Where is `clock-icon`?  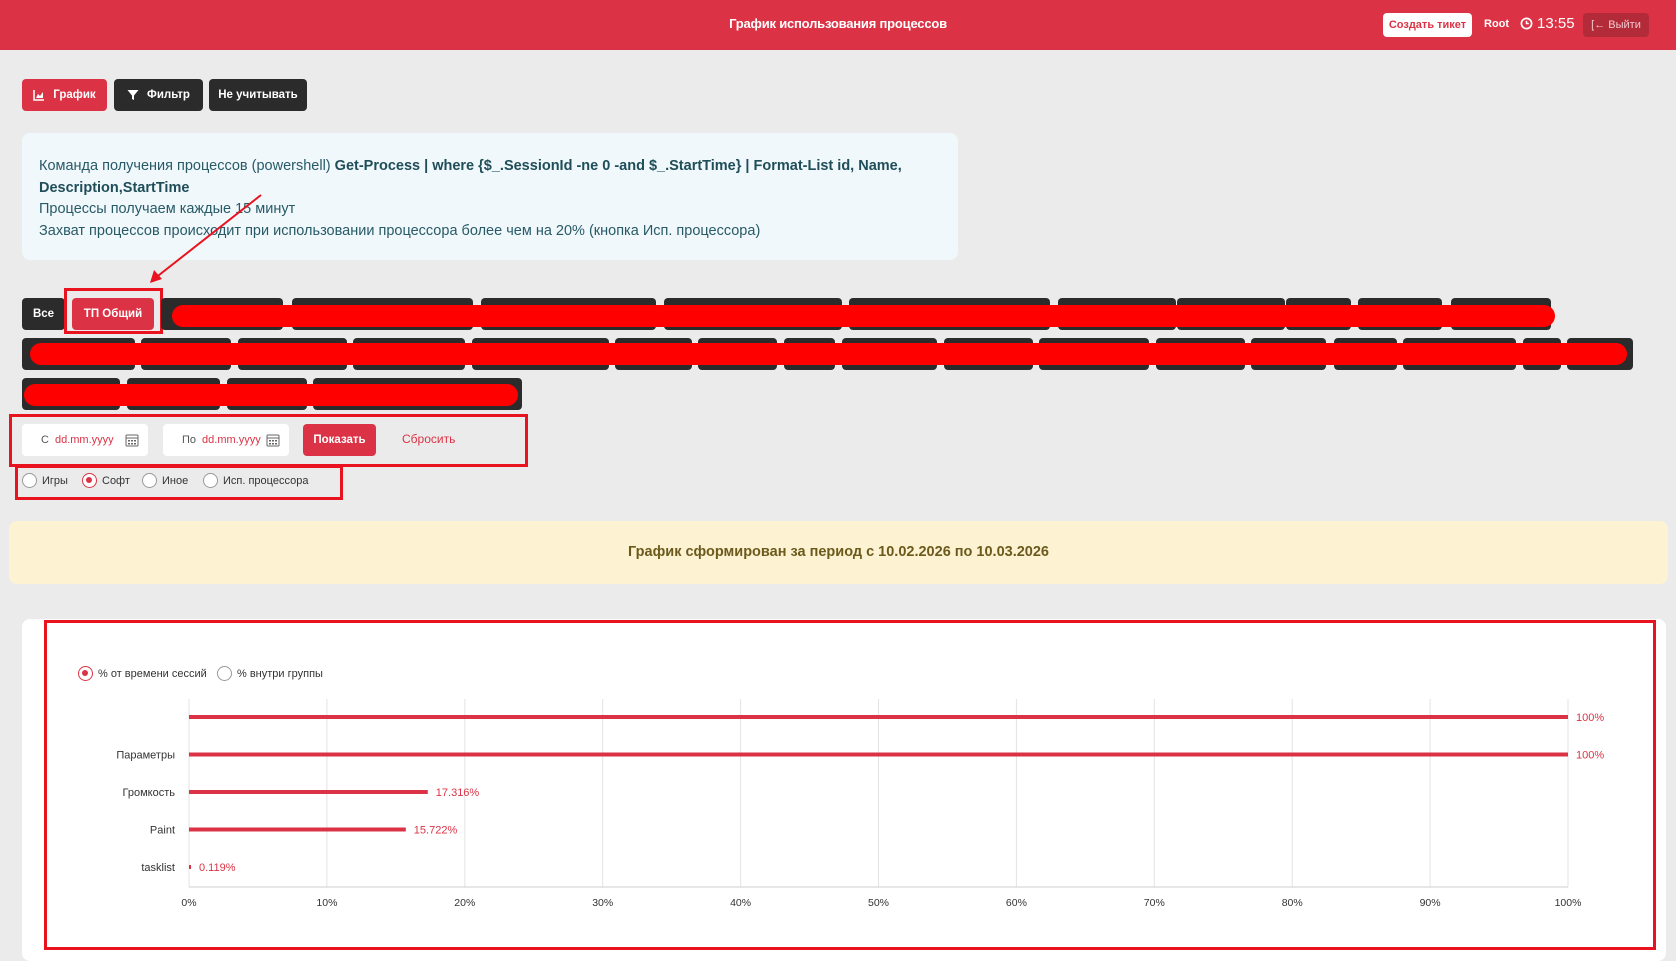 clock-icon is located at coordinates (1526, 23).